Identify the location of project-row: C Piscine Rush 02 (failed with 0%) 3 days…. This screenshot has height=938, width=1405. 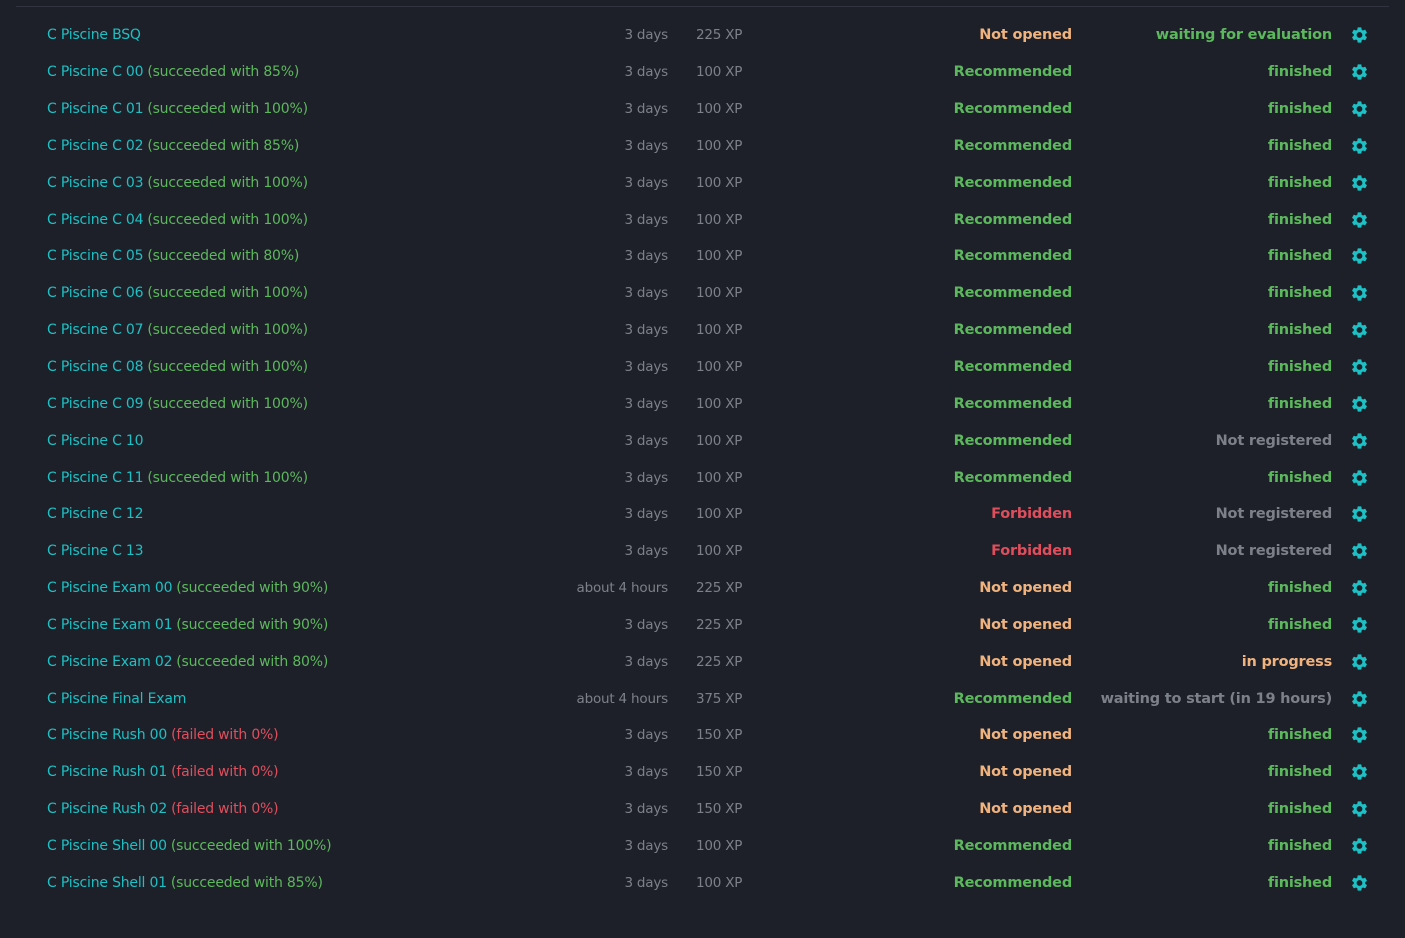
(702, 809).